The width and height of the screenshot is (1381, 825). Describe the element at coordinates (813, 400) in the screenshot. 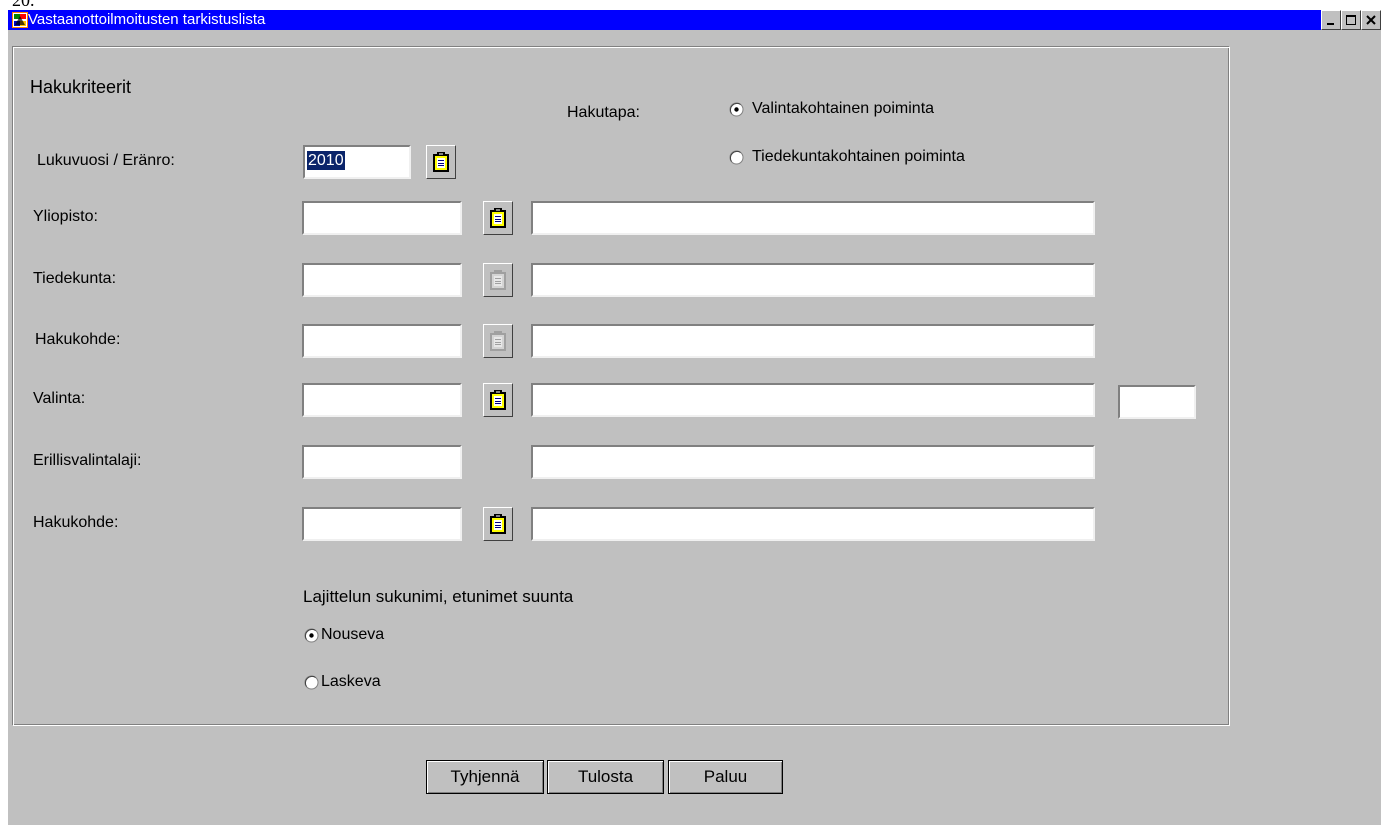

I see `valinta-name-input` at that location.